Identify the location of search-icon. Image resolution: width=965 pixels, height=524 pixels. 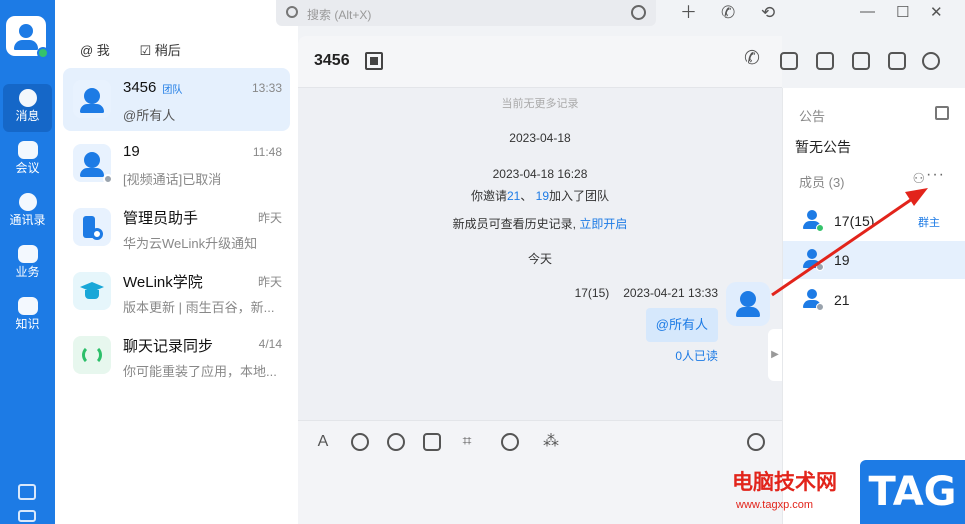
(292, 12).